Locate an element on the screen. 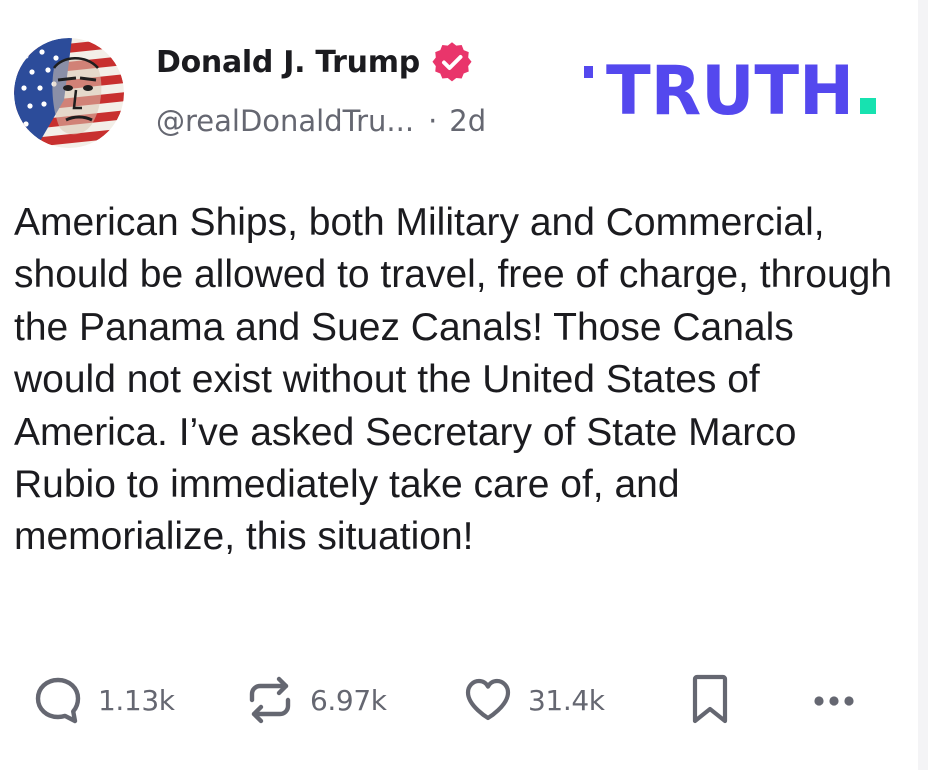  bookmark-icon is located at coordinates (710, 699).